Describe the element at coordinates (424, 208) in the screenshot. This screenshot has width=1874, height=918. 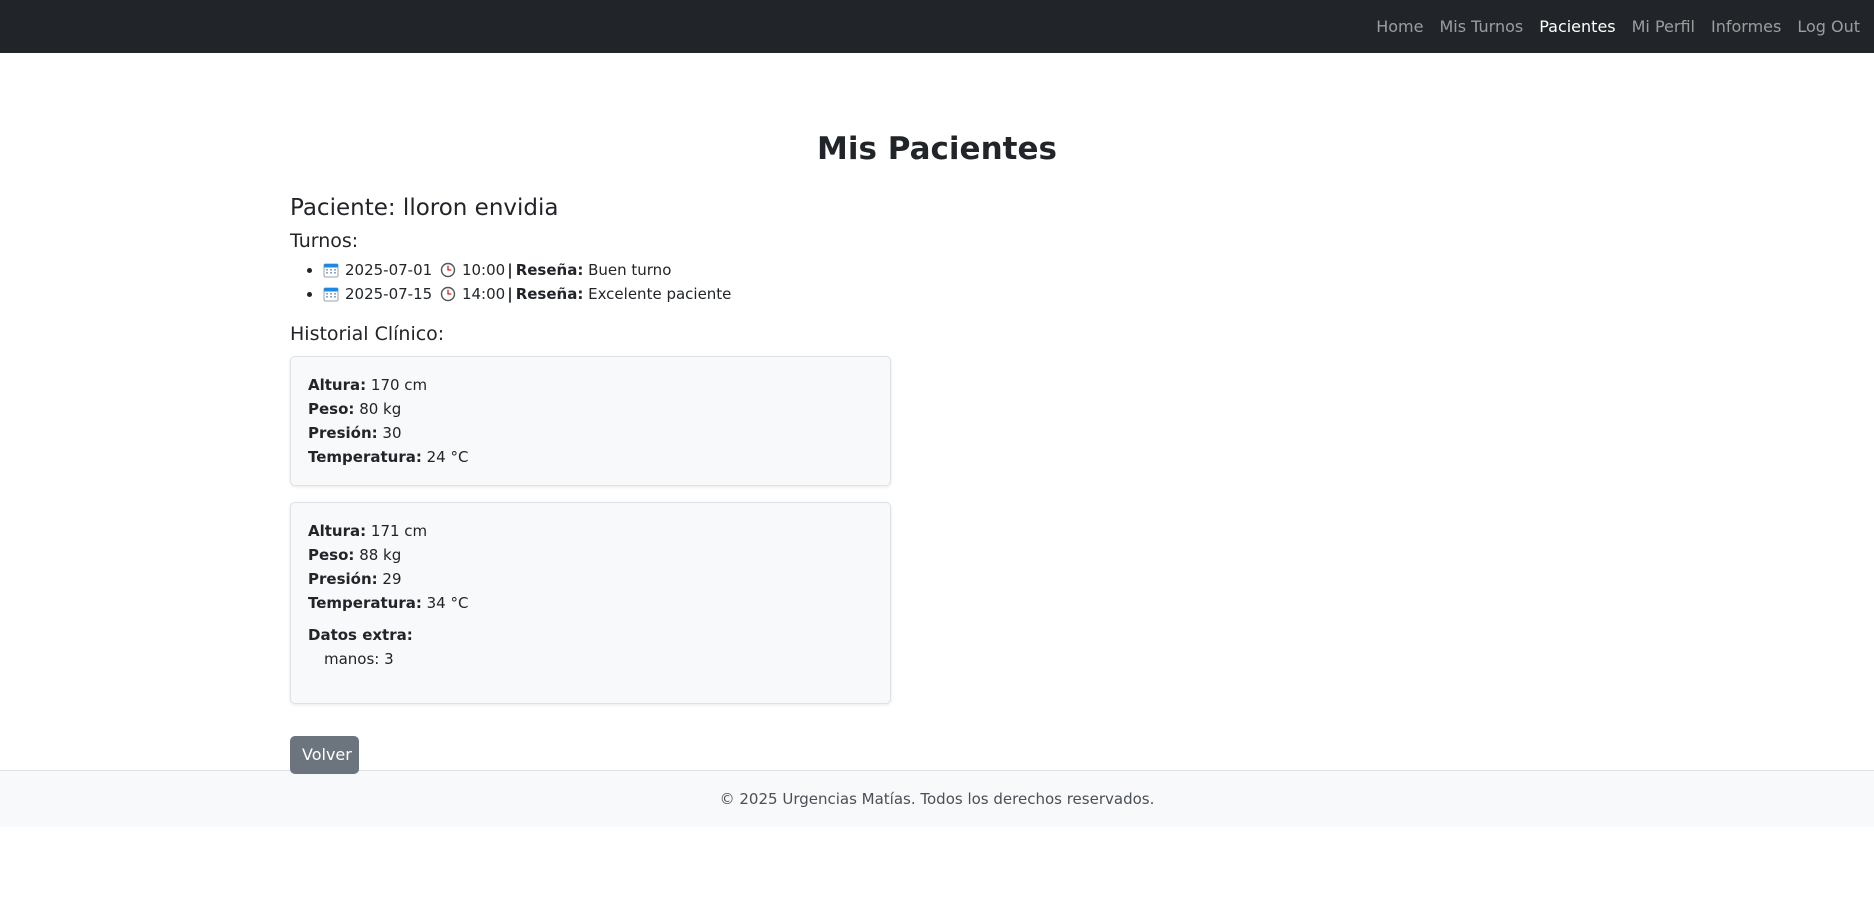
I see `patient-name: Paciente: lloron envidia` at that location.